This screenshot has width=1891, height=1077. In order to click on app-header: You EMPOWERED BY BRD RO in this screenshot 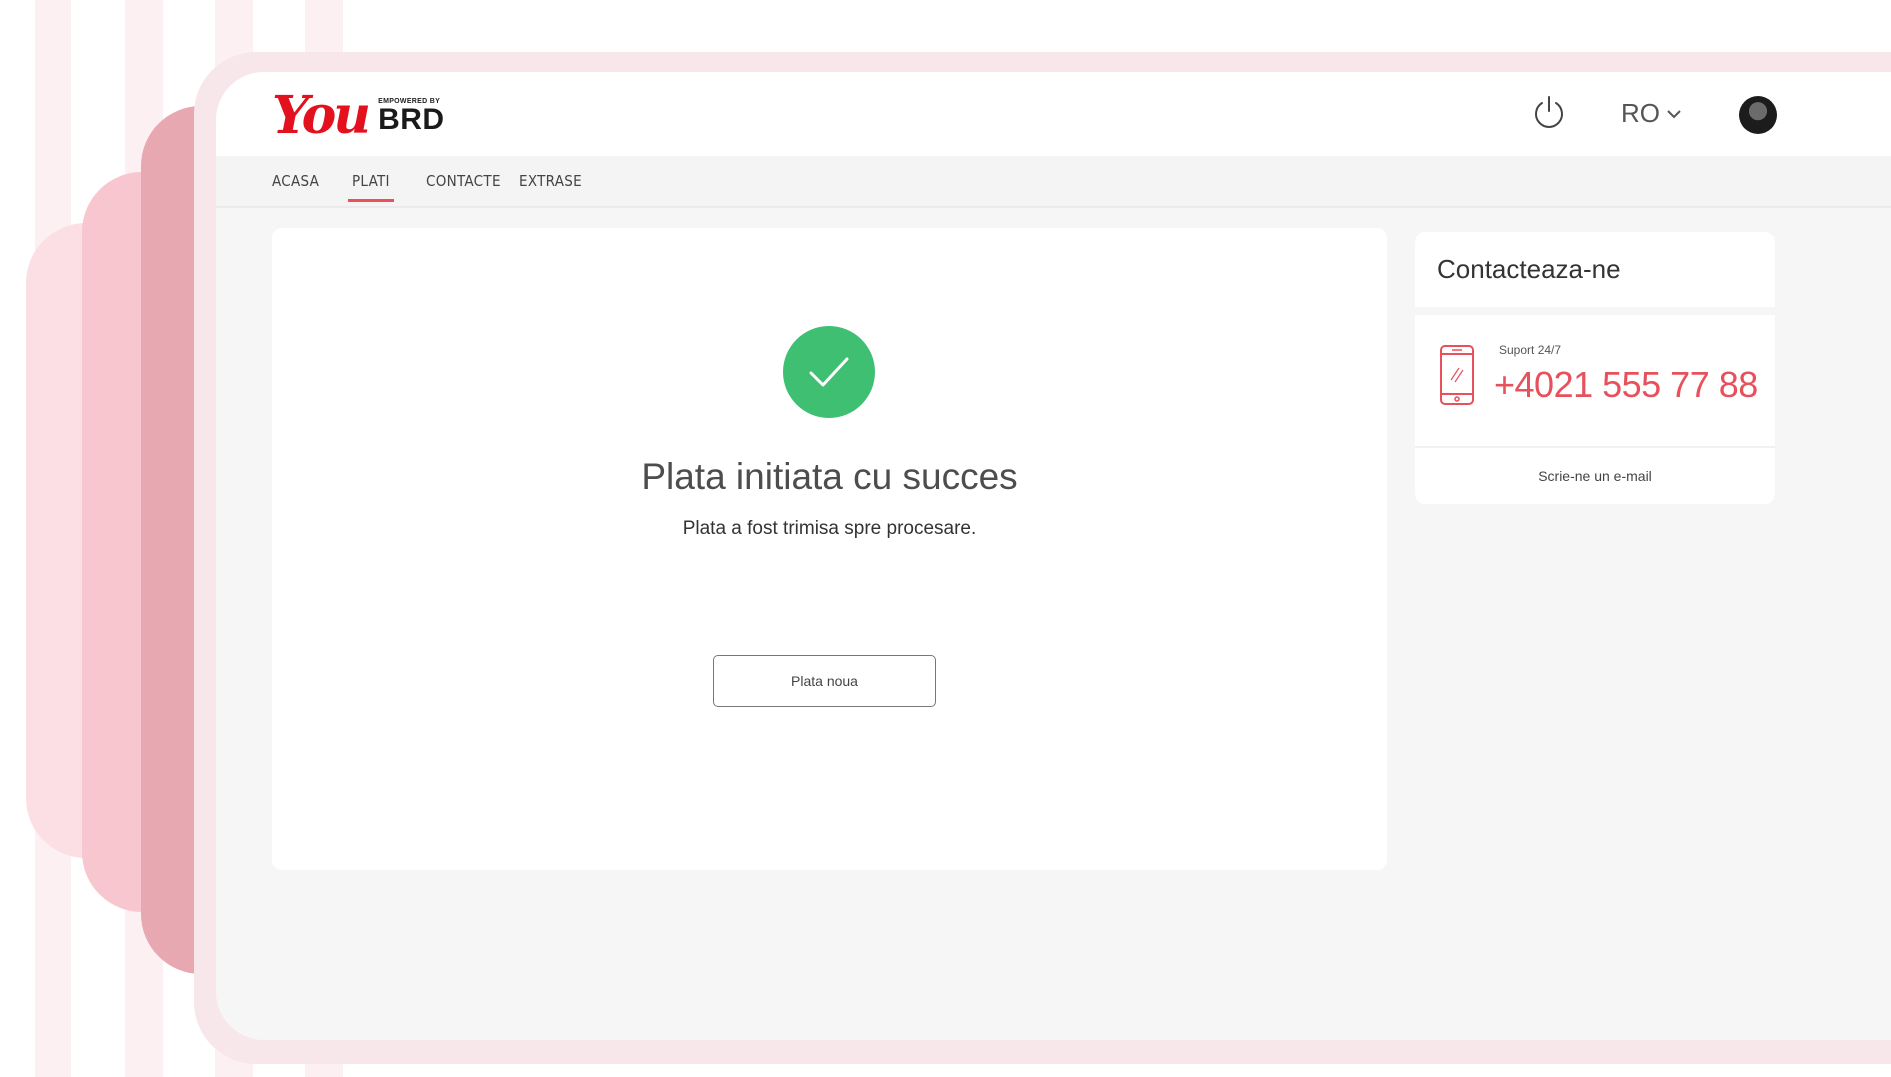, I will do `click(1053, 114)`.